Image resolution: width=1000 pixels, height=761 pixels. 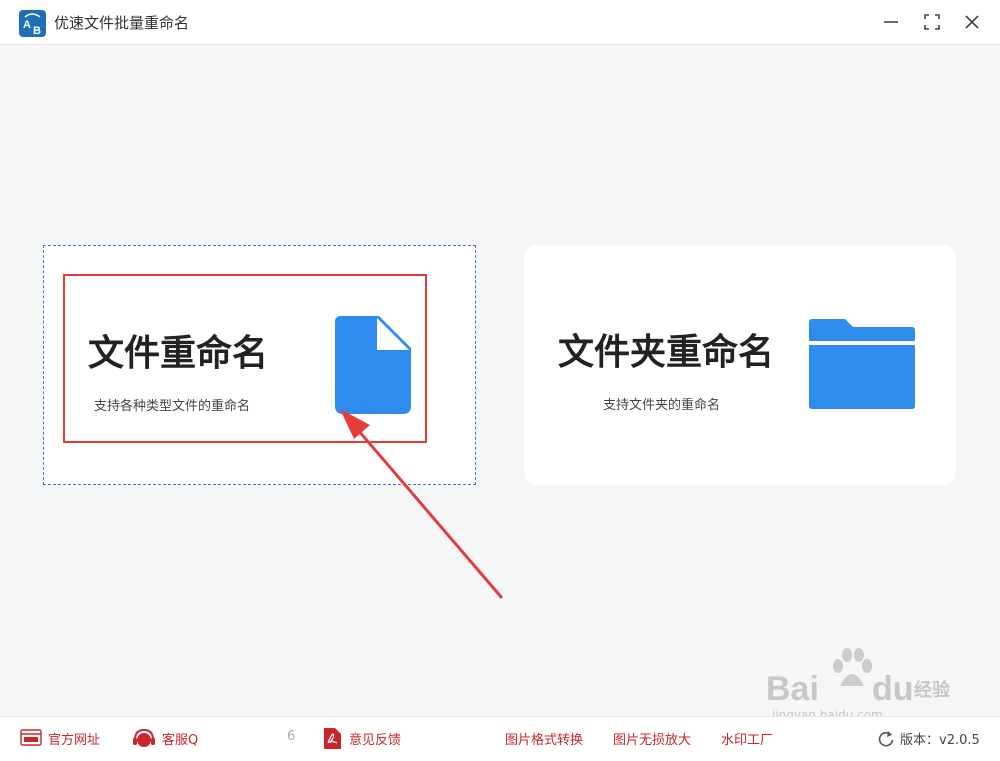 I want to click on close-icon, so click(x=972, y=22).